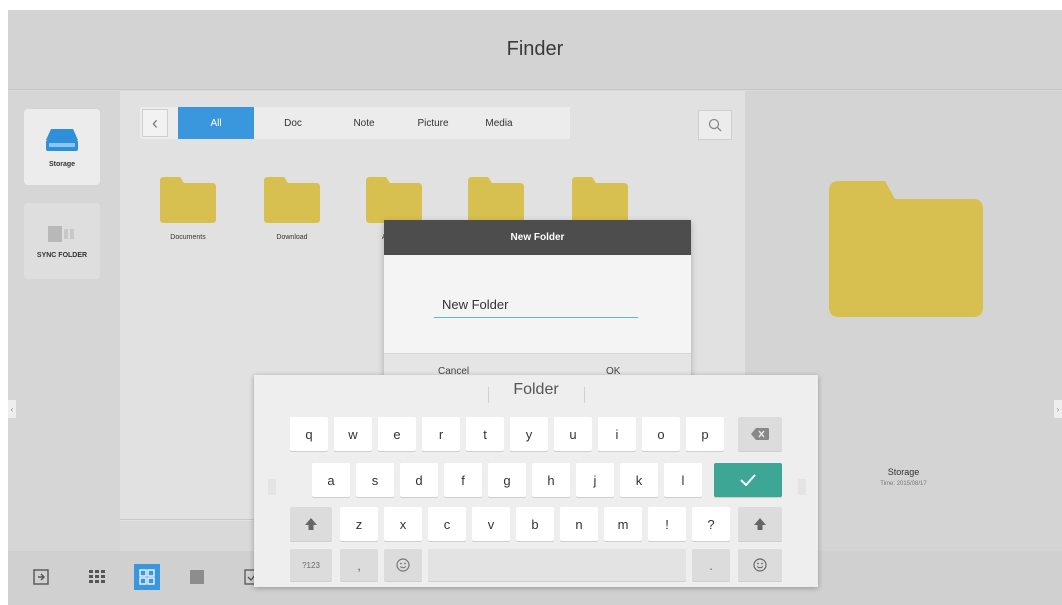  I want to click on key-q: q, so click(309, 434).